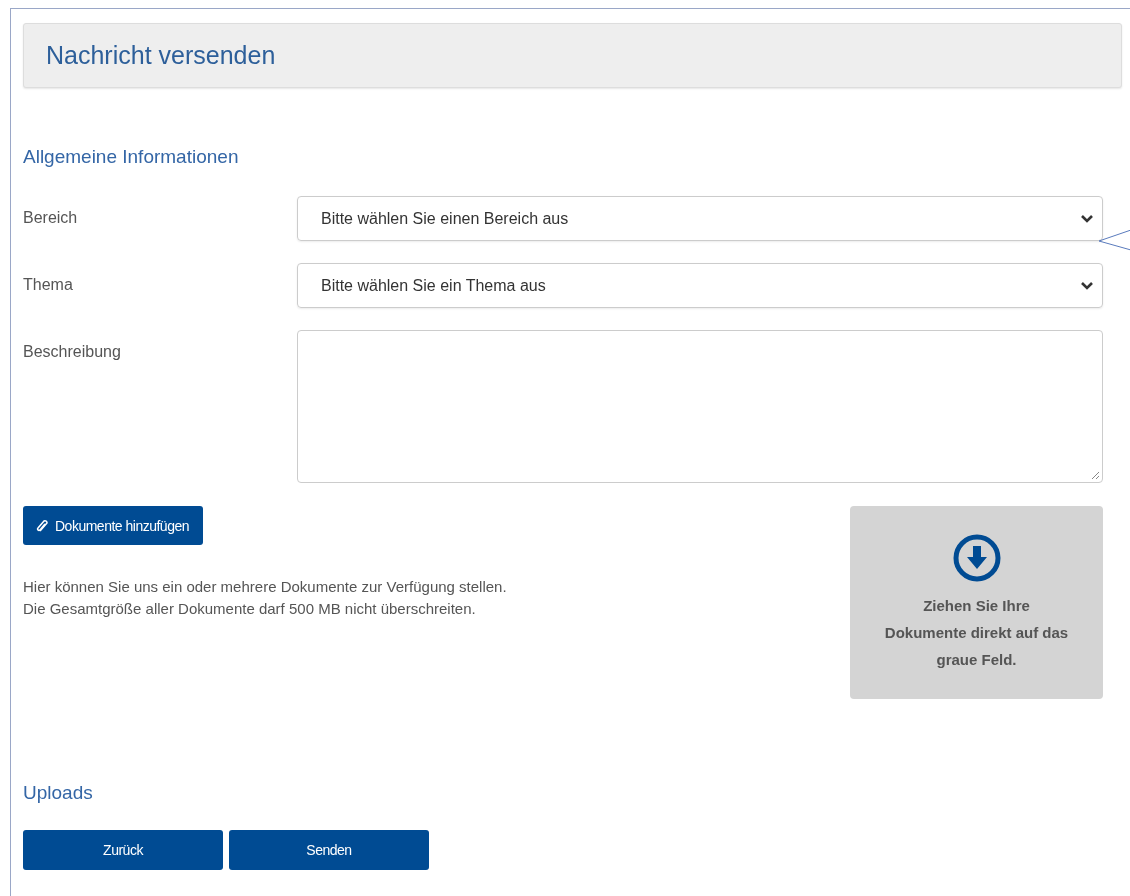 This screenshot has width=1130, height=896. Describe the element at coordinates (700, 218) in the screenshot. I see `dropdown-field: Bitte wählen Sie einen Bereich aus` at that location.